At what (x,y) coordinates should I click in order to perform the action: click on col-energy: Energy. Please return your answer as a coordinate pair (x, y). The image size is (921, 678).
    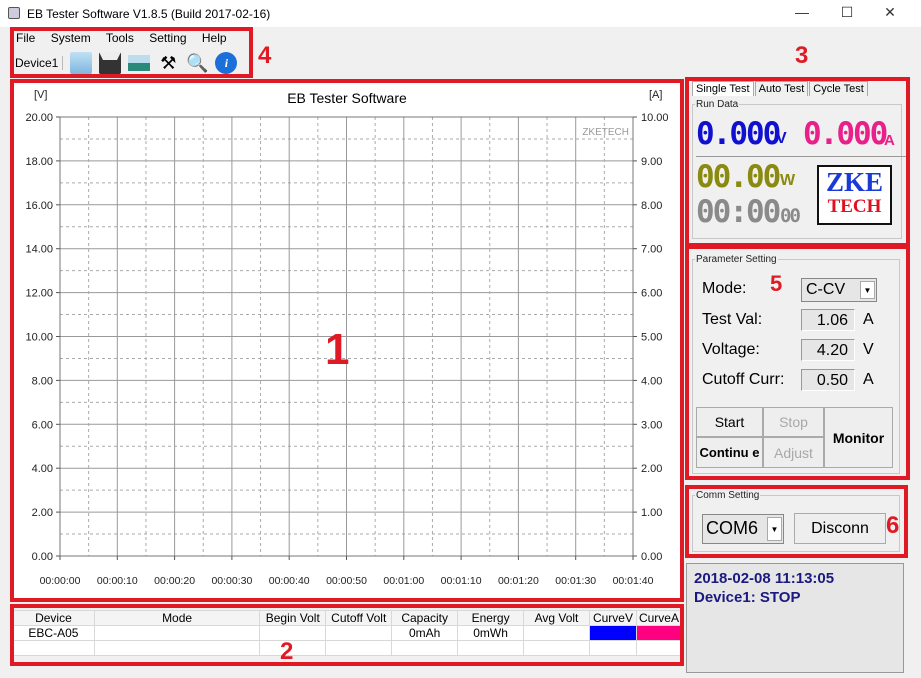
    Looking at the image, I should click on (491, 618).